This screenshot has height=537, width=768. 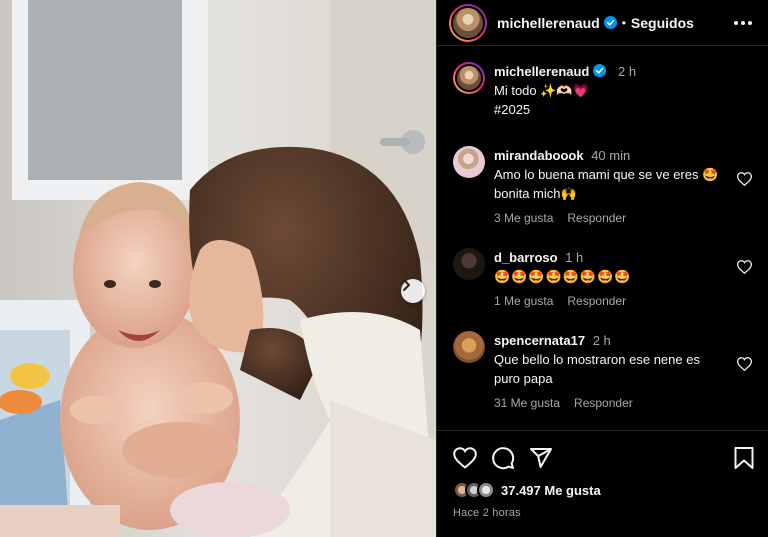 What do you see at coordinates (611, 109) in the screenshot?
I see `caption-hashtag: #2025` at bounding box center [611, 109].